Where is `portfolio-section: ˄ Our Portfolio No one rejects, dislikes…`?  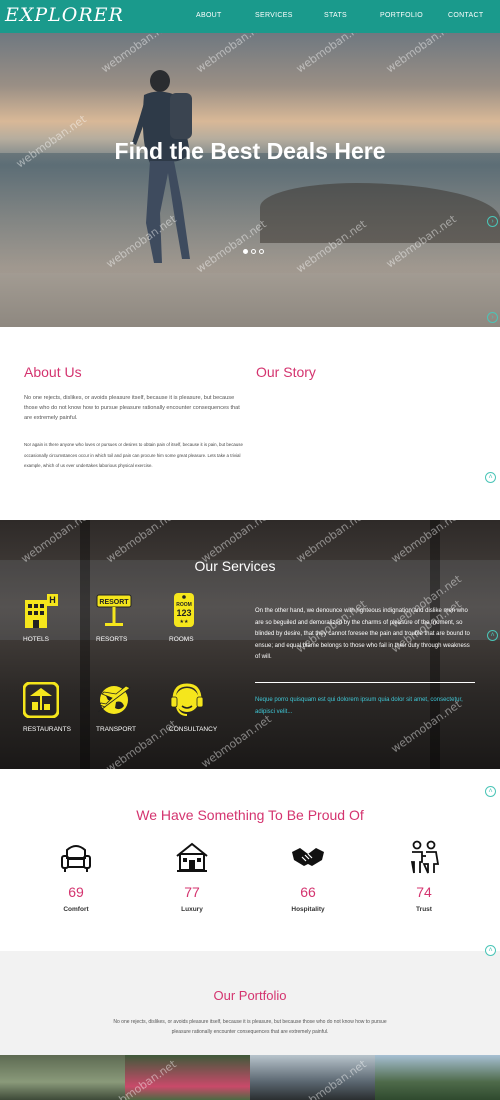
portfolio-section: ˄ Our Portfolio No one rejects, dislikes… is located at coordinates (250, 1022).